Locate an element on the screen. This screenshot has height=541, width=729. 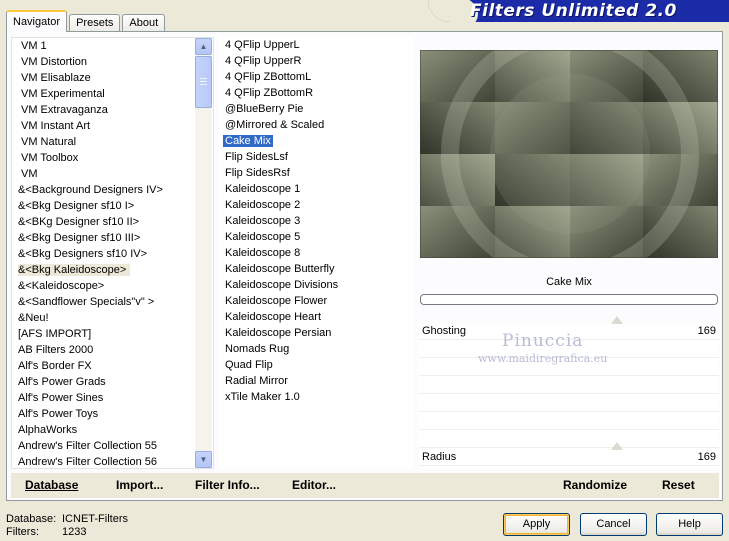
filter-item: Kaleidoscope Divisions is located at coordinates (316, 285).